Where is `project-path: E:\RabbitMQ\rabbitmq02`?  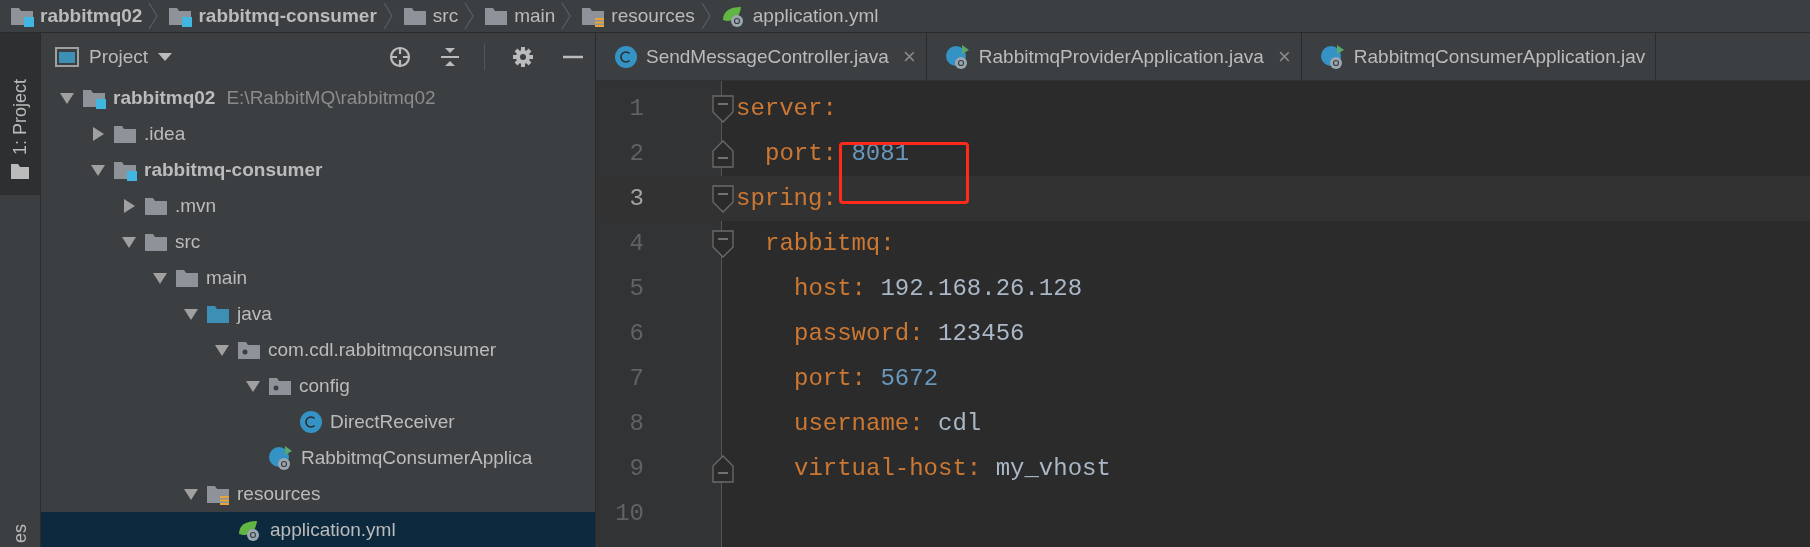 project-path: E:\RabbitMQ\rabbitmq02 is located at coordinates (331, 98).